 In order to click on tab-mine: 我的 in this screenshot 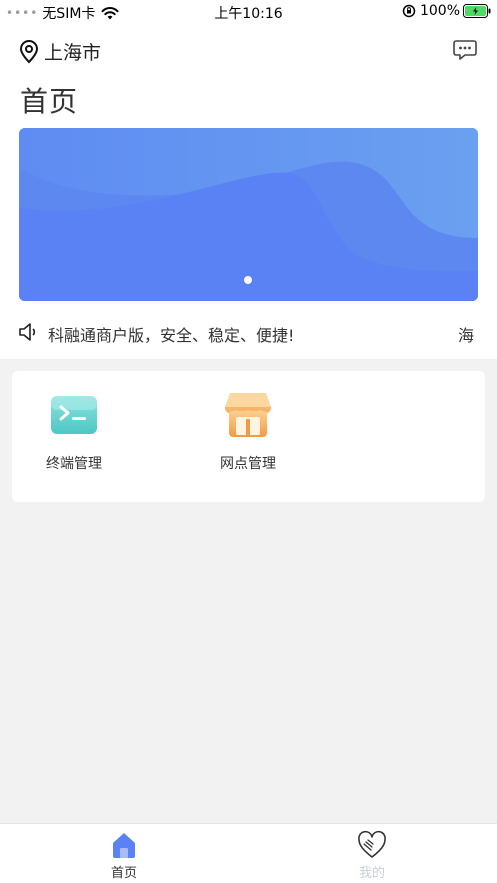, I will do `click(372, 855)`.